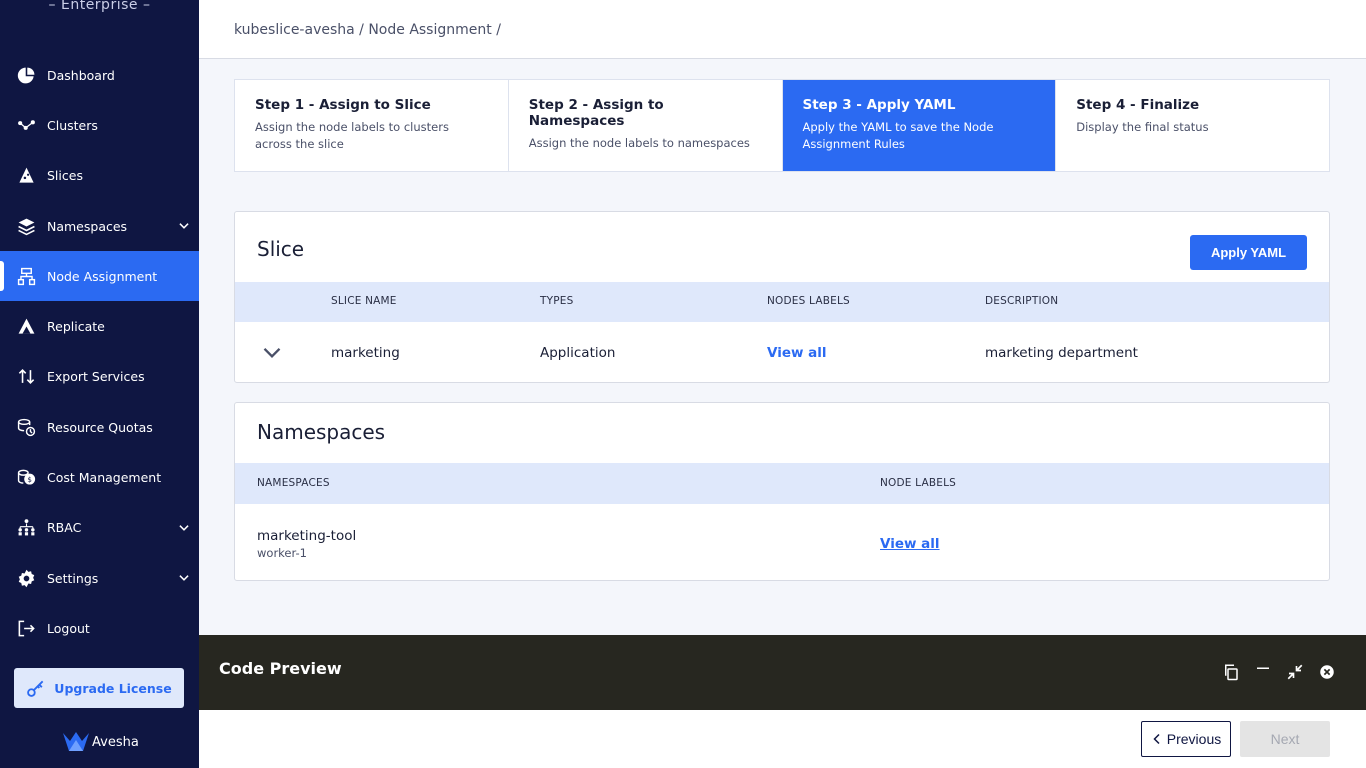 The width and height of the screenshot is (1366, 768). Describe the element at coordinates (99, 578) in the screenshot. I see `sidebar-item-settings: Settings` at that location.